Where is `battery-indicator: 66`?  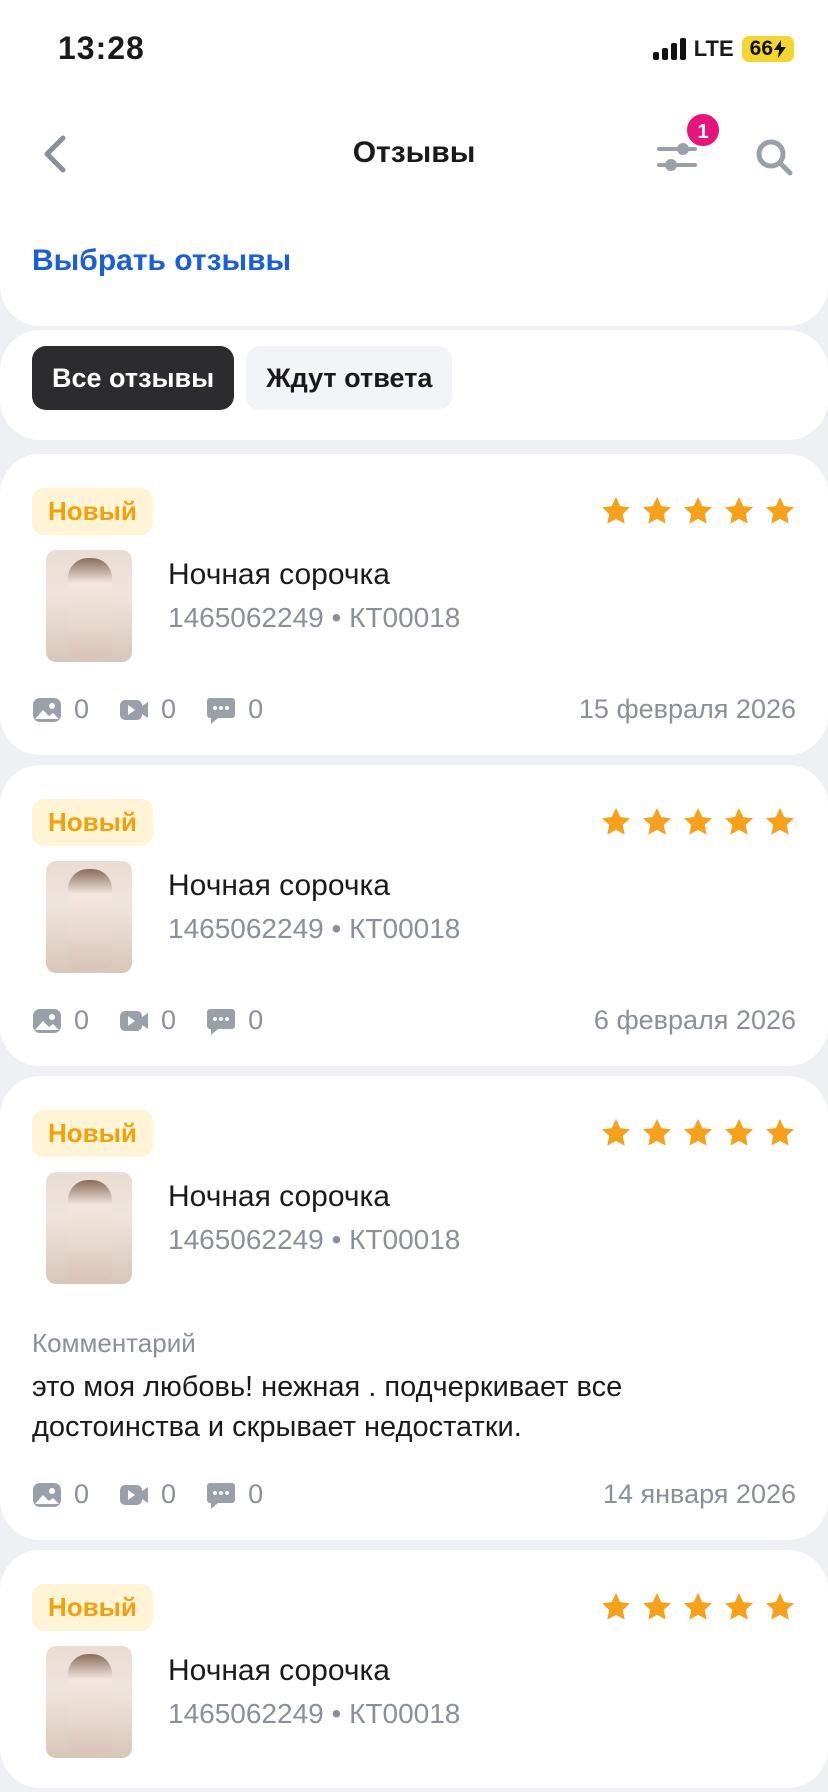 battery-indicator: 66 is located at coordinates (767, 49).